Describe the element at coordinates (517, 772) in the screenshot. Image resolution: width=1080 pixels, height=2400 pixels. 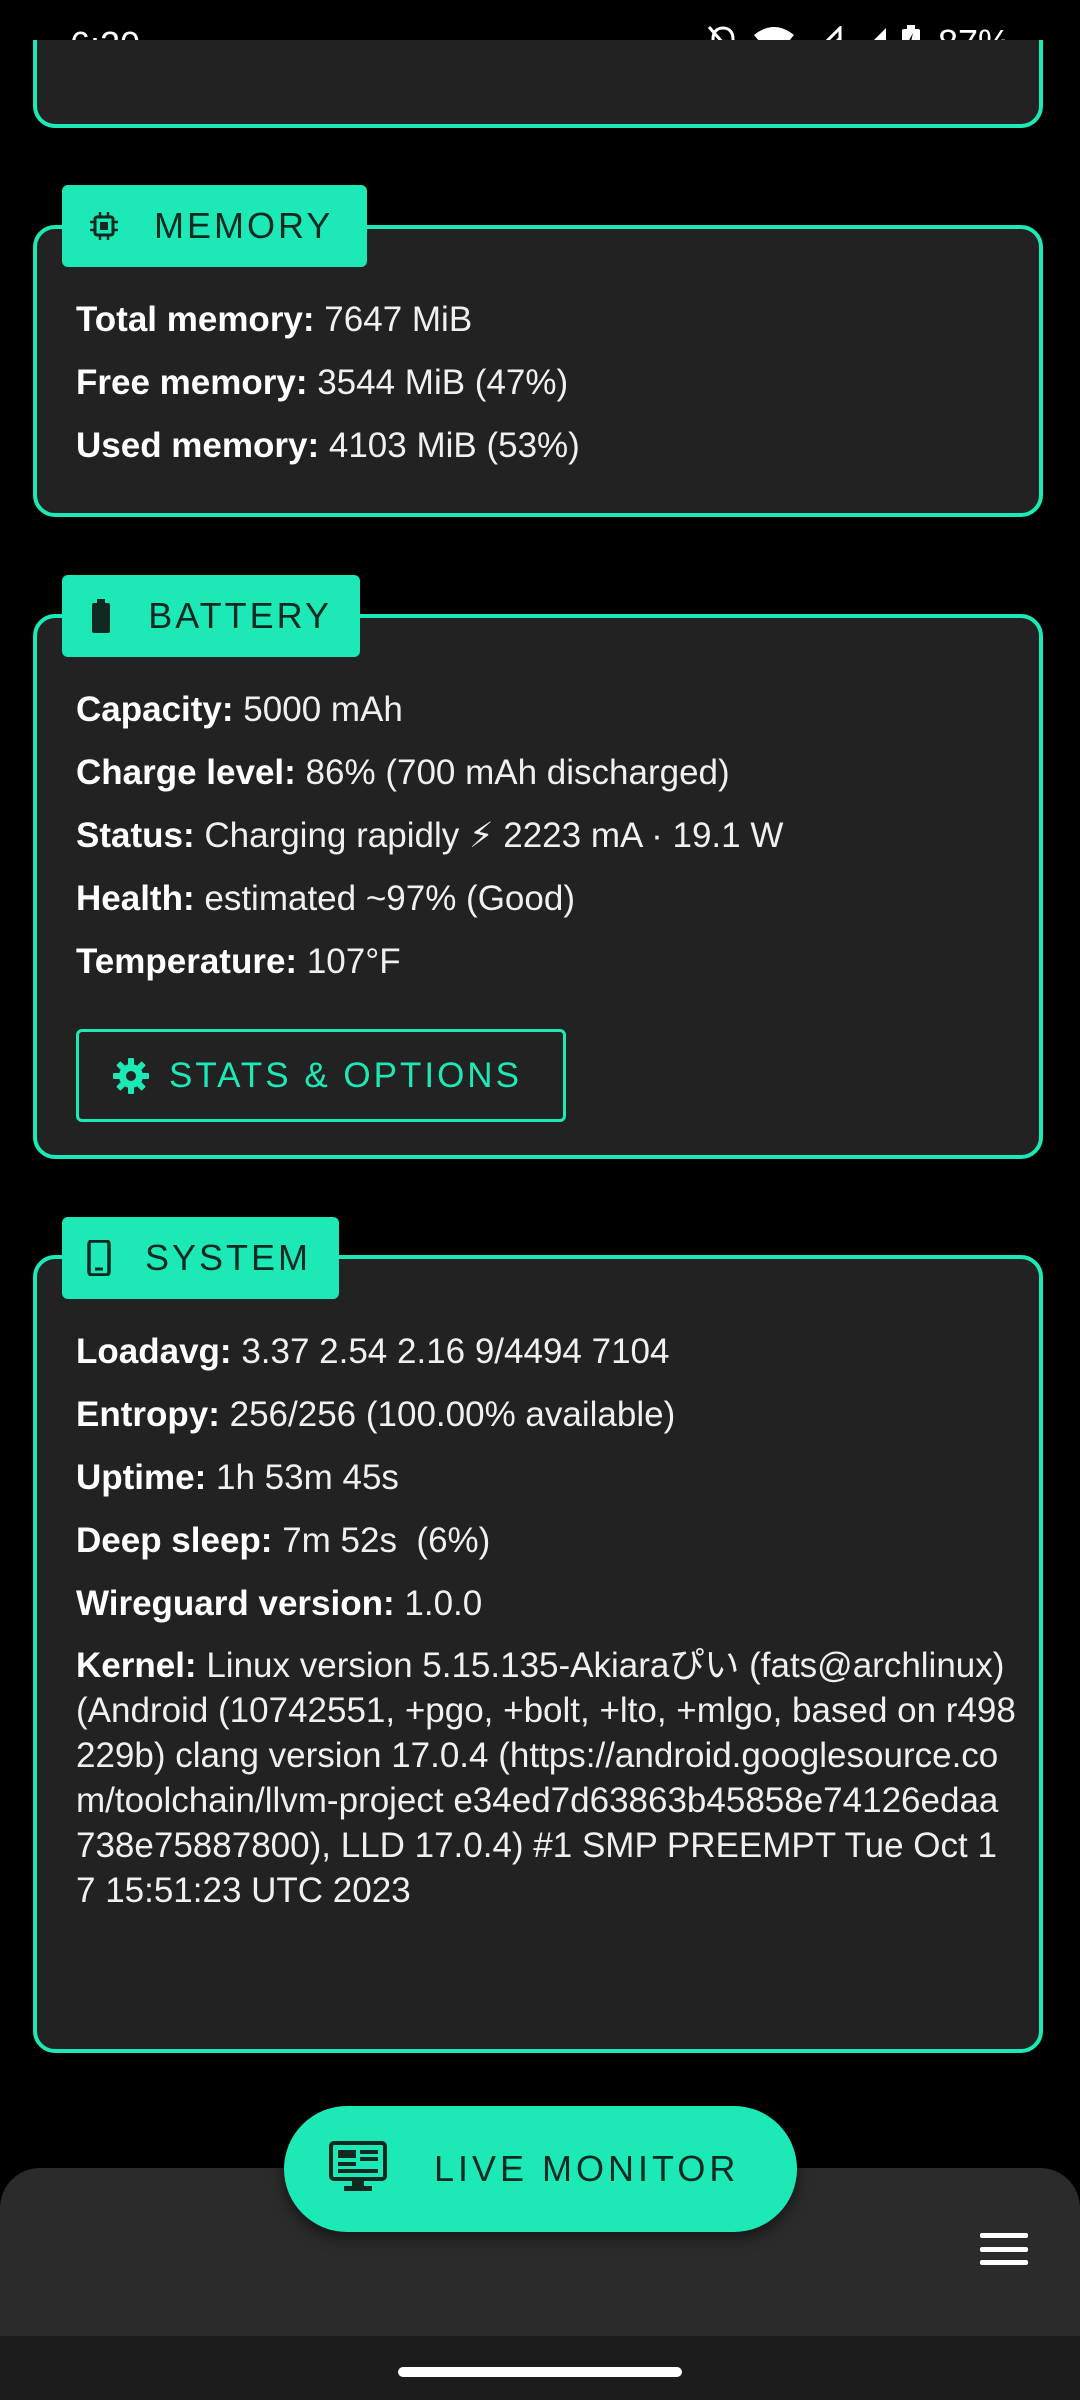
I see `row-value: 86% (700 mAh discharged)` at that location.